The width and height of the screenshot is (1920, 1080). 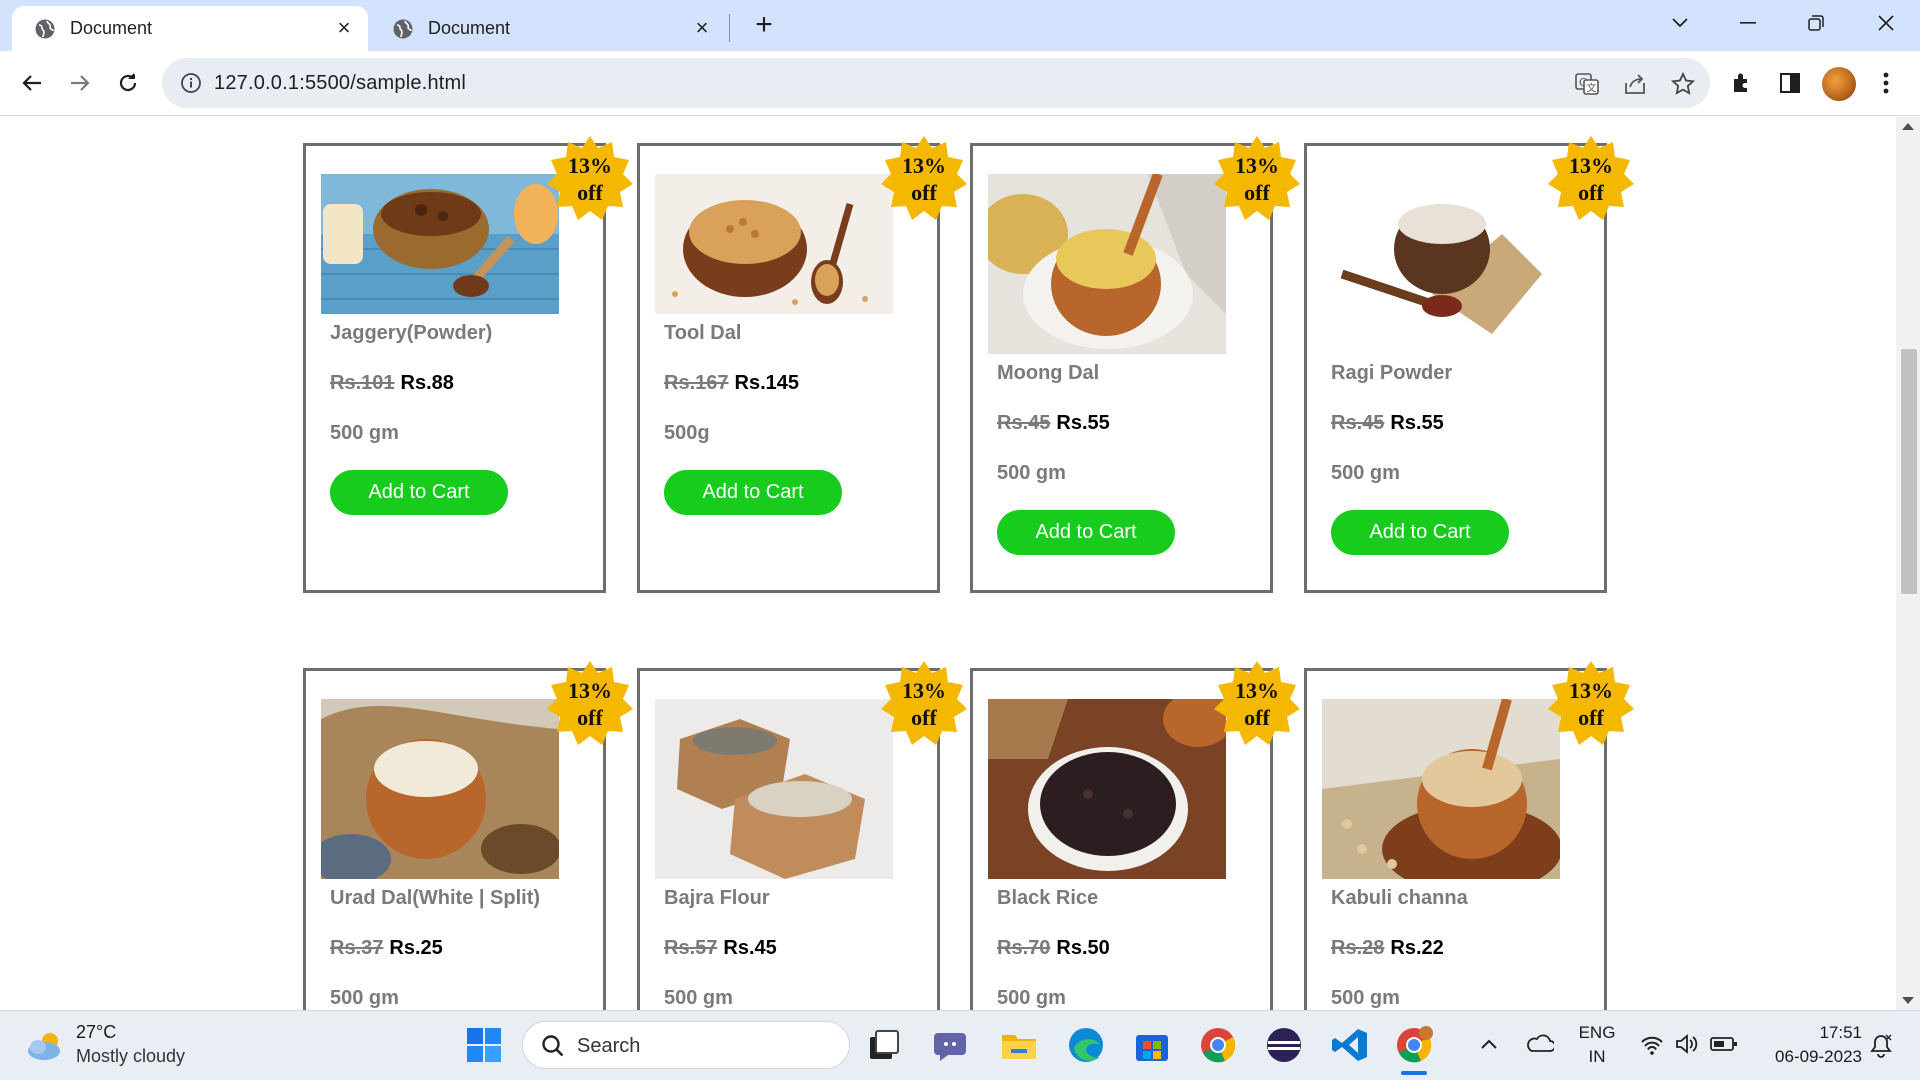 What do you see at coordinates (1839, 84) in the screenshot?
I see `profile-avatar` at bounding box center [1839, 84].